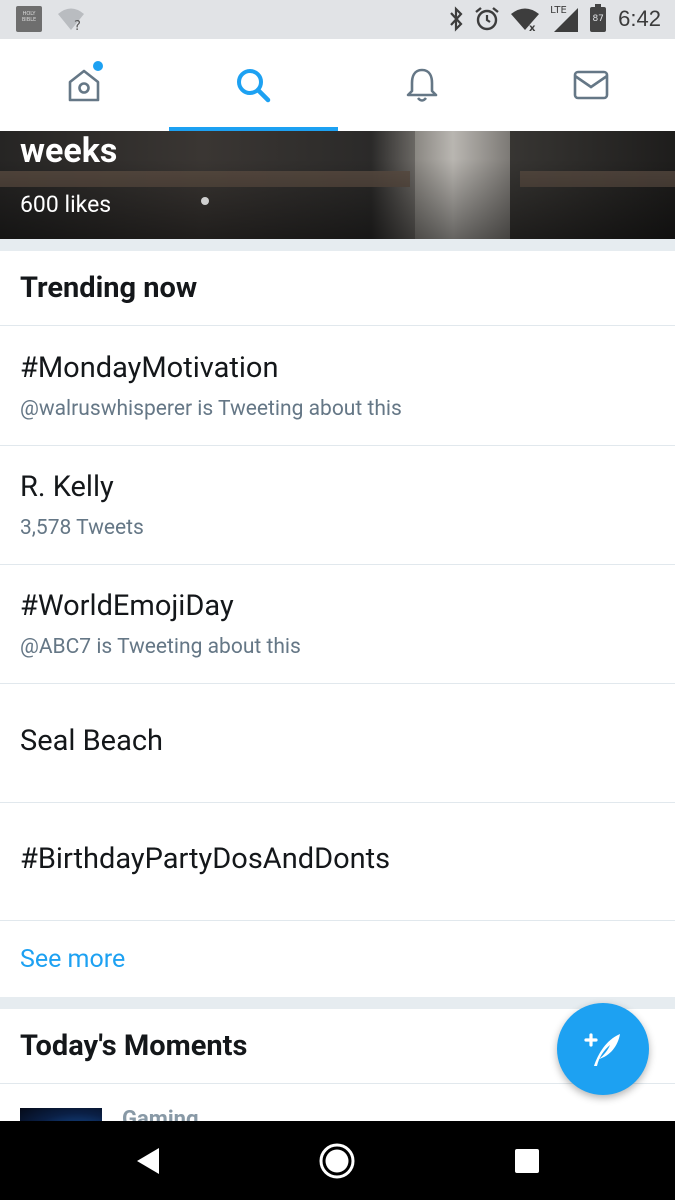  Describe the element at coordinates (639, 18) in the screenshot. I see `status-time: 6:42` at that location.